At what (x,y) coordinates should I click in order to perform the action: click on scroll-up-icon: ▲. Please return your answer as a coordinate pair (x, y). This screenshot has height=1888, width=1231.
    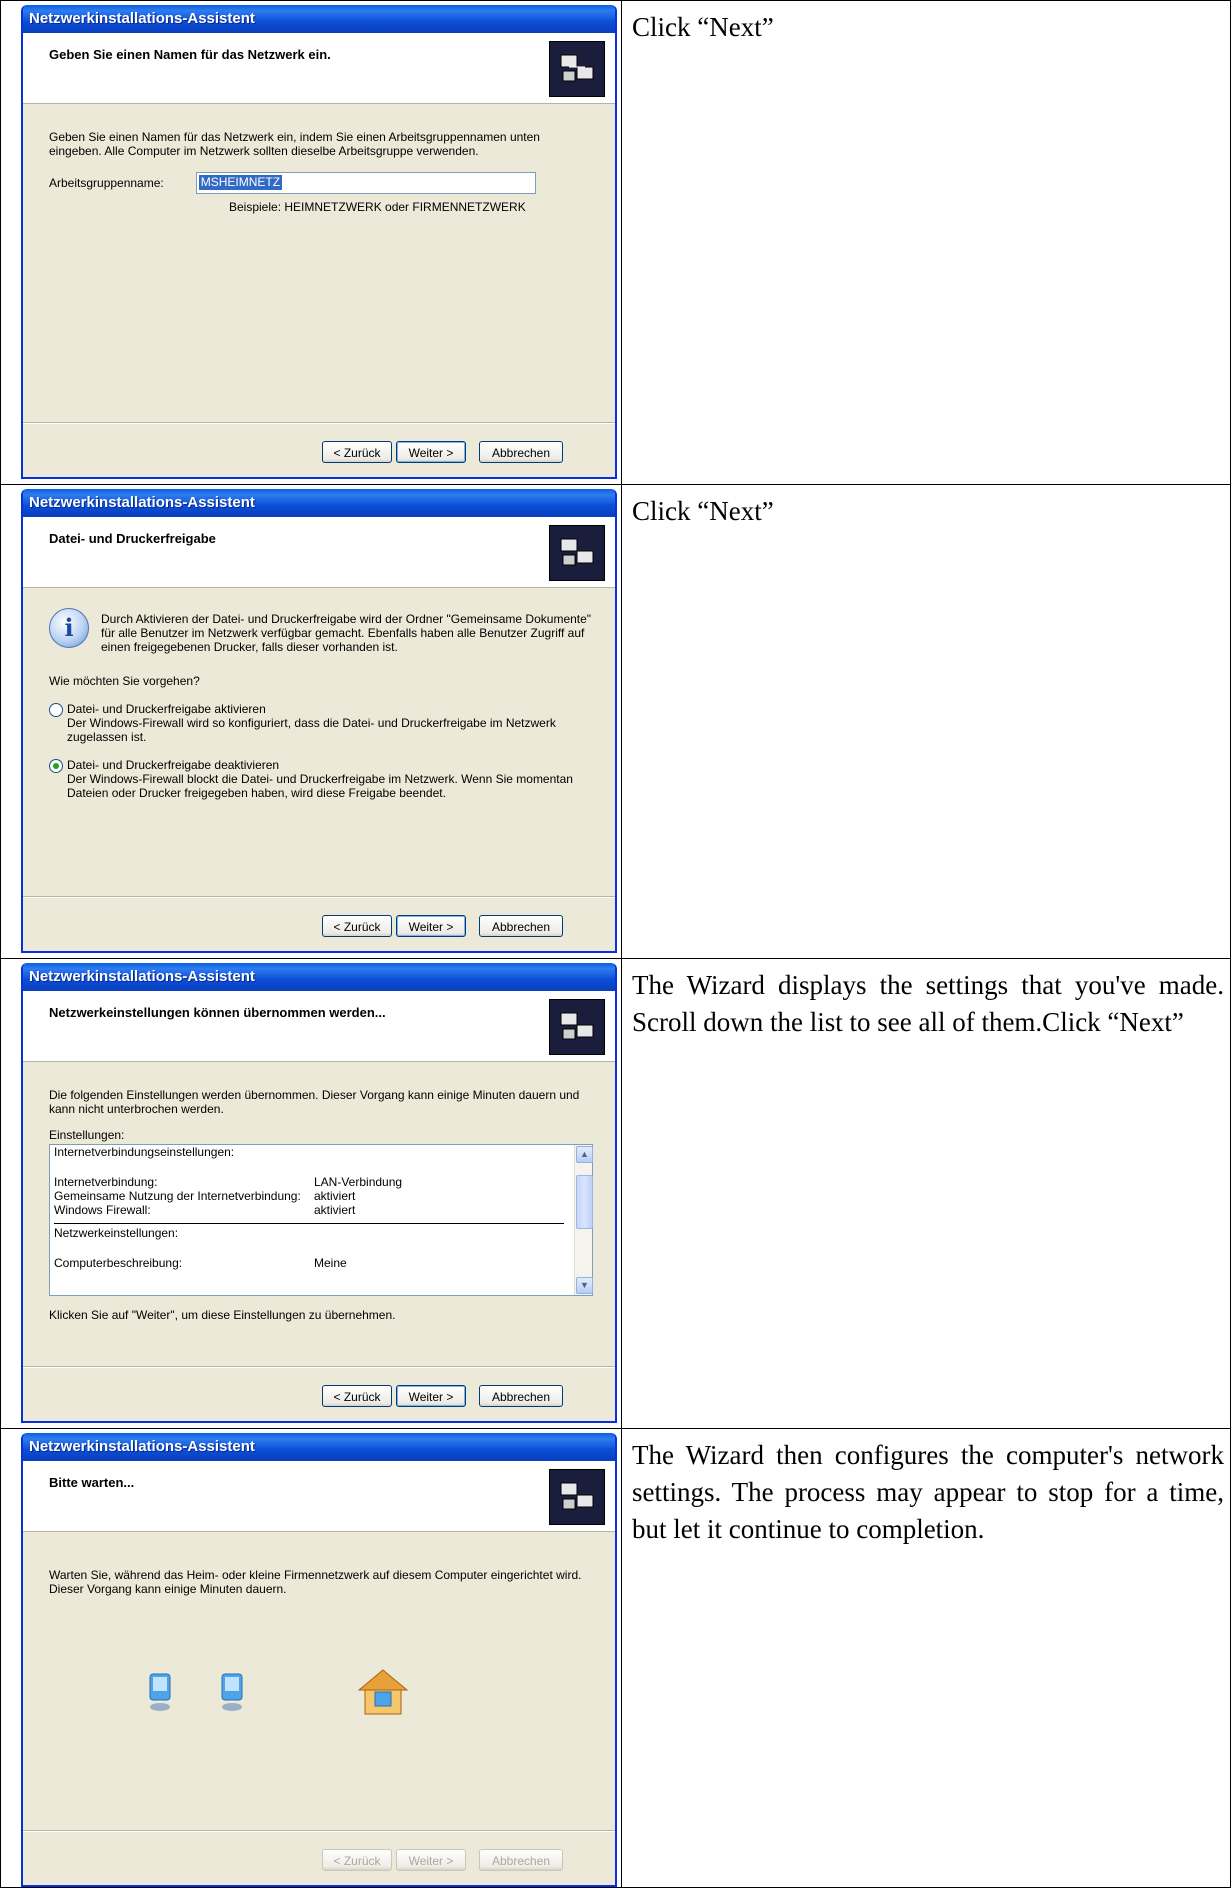
    Looking at the image, I should click on (584, 1154).